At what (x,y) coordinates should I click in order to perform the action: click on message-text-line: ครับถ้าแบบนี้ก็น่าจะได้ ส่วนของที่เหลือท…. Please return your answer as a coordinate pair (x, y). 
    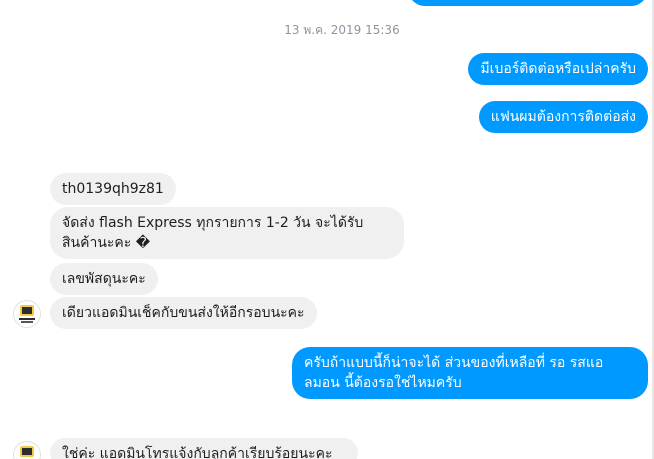
    Looking at the image, I should click on (454, 363).